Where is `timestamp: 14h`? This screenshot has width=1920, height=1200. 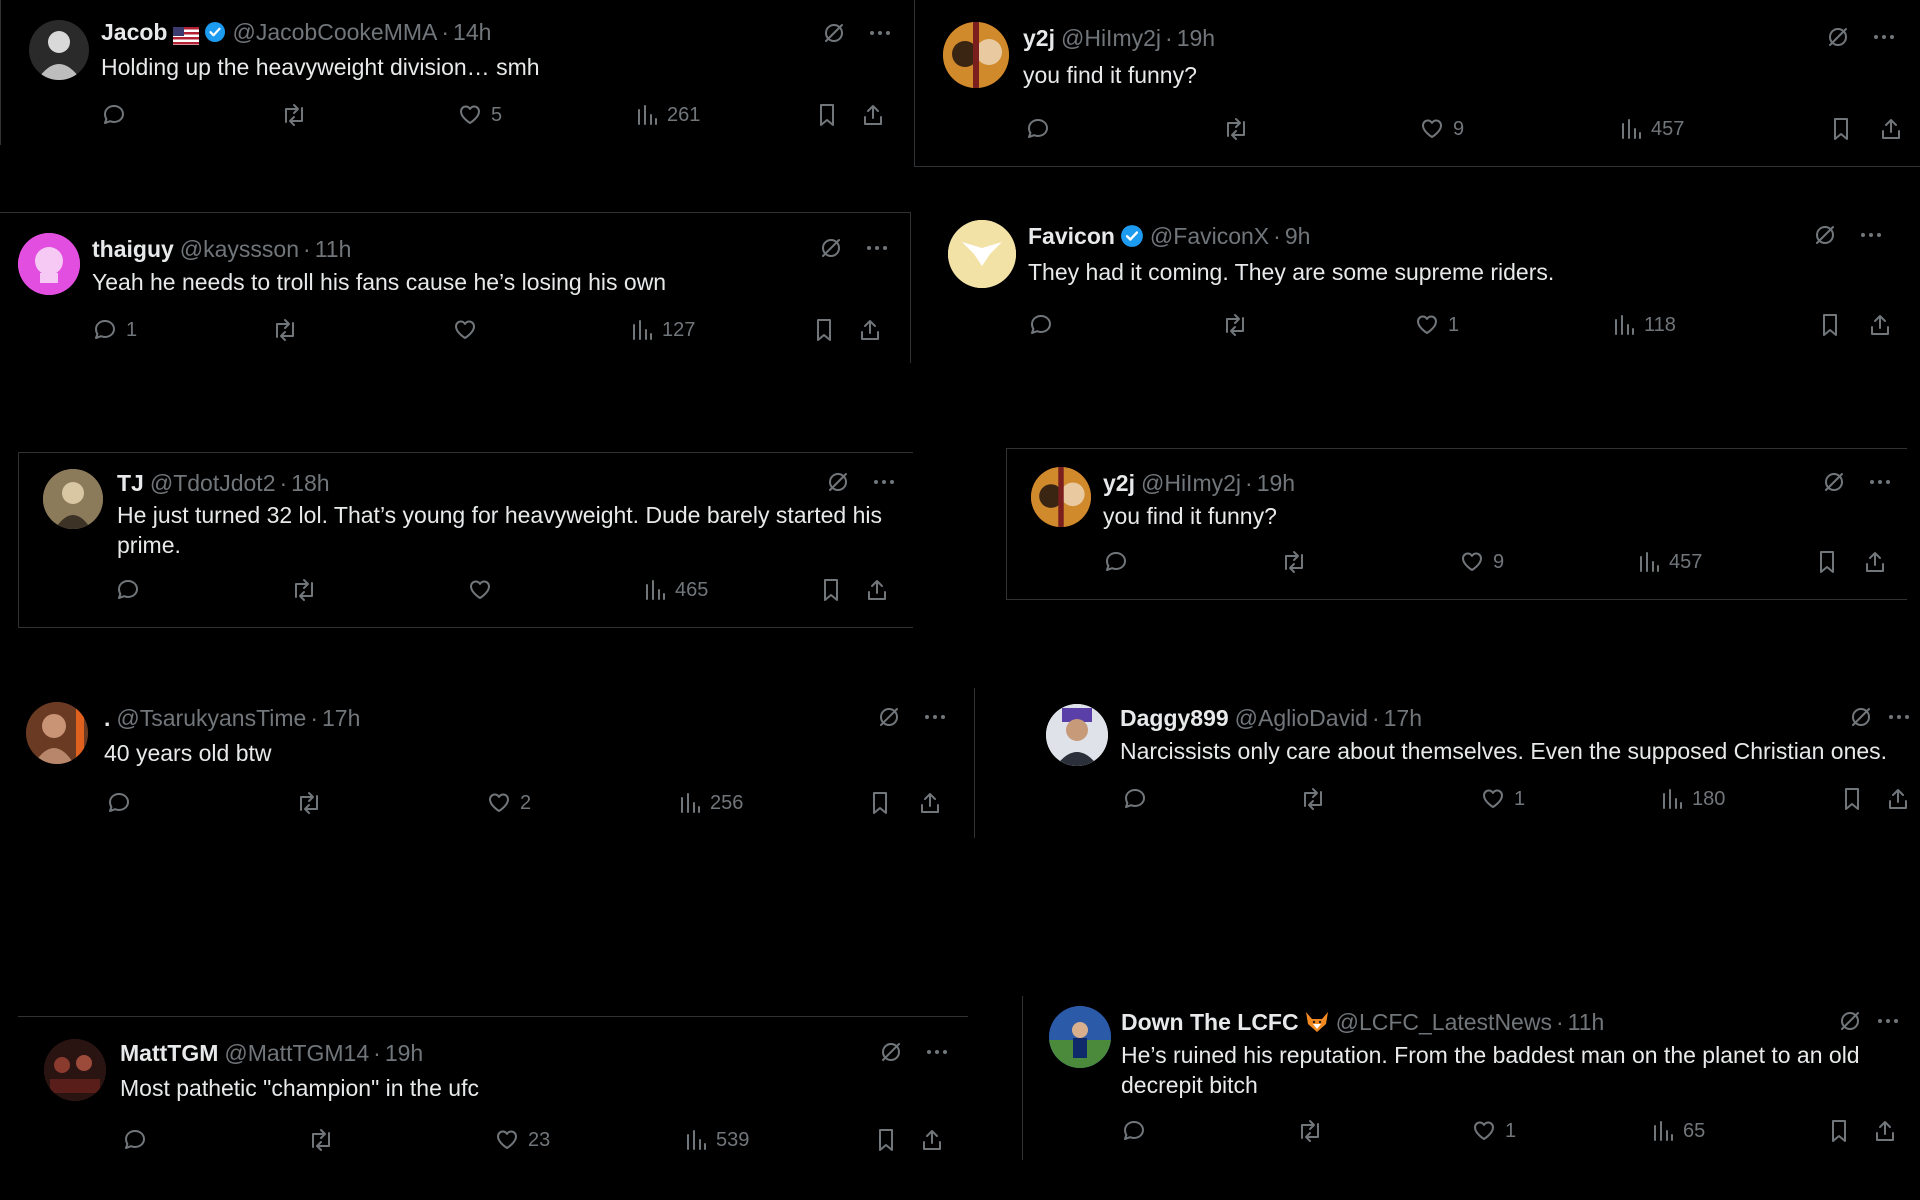
timestamp: 14h is located at coordinates (472, 32).